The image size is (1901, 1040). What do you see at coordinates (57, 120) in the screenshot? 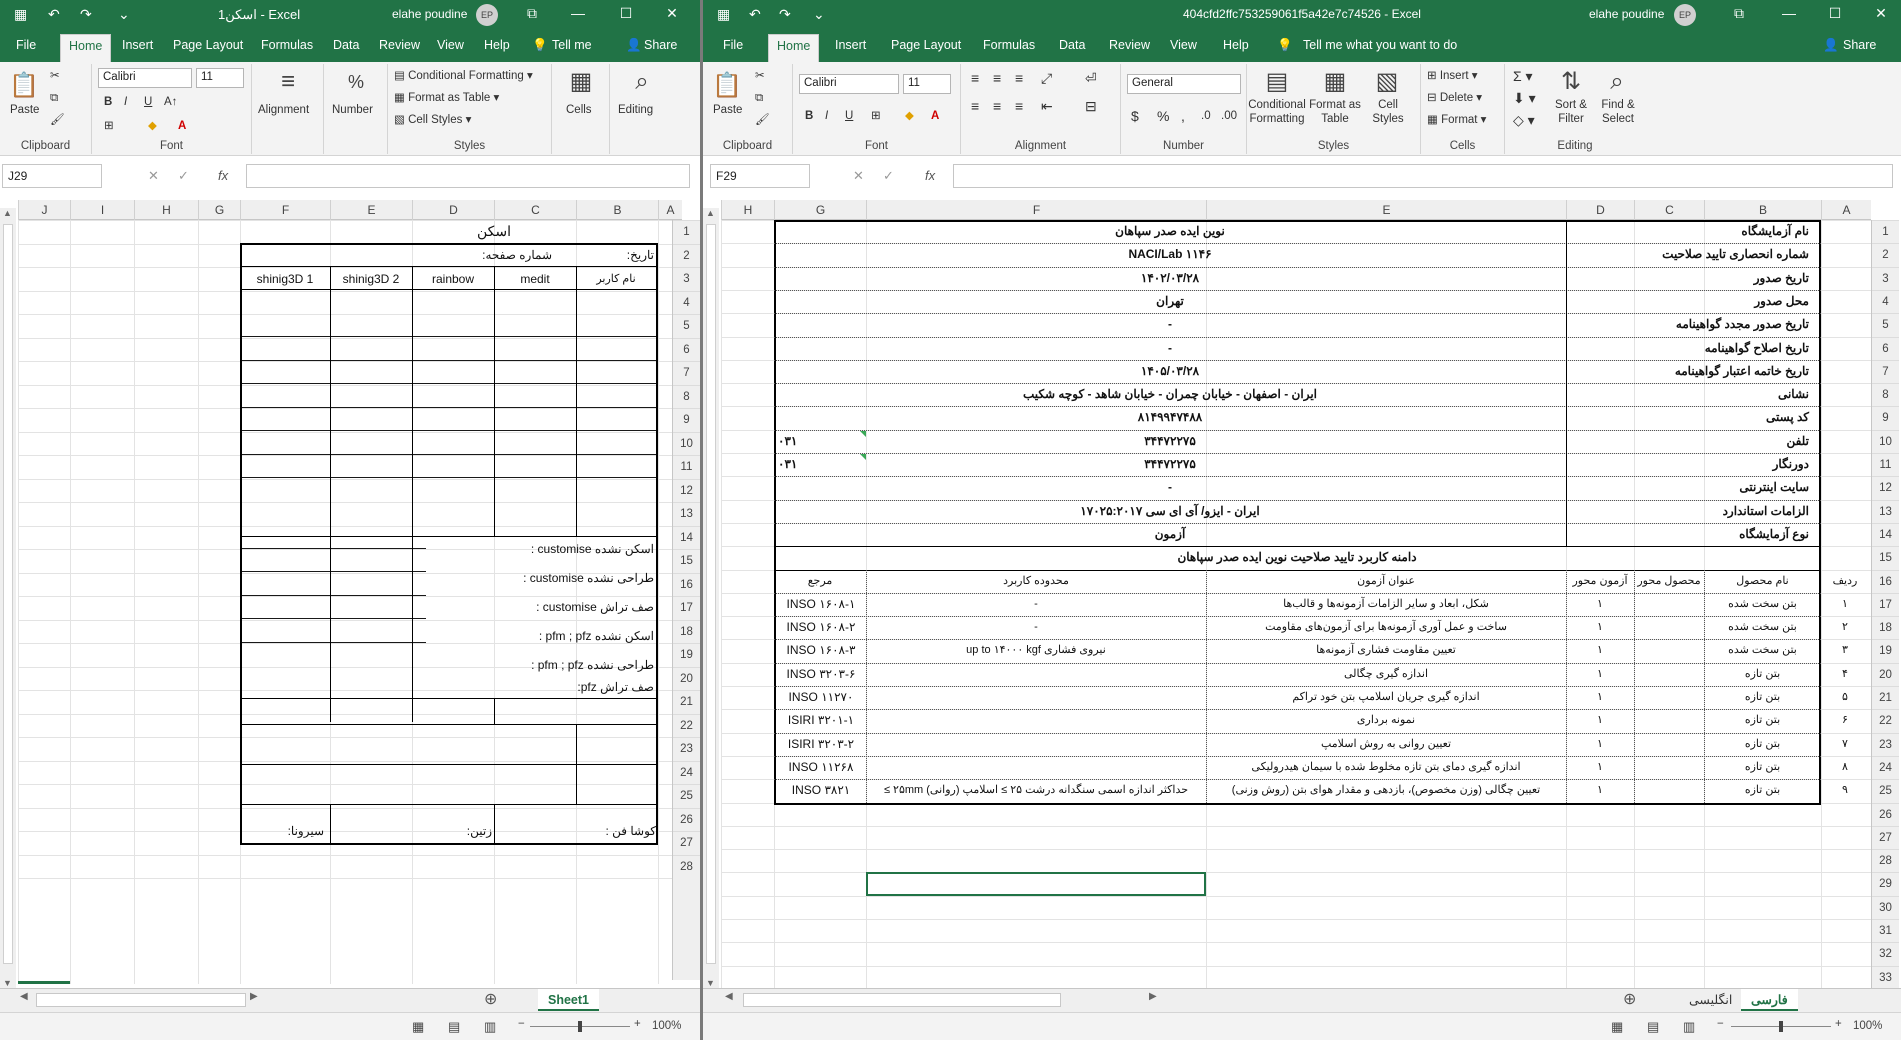
I see `format-painter-icon: 🖌` at bounding box center [57, 120].